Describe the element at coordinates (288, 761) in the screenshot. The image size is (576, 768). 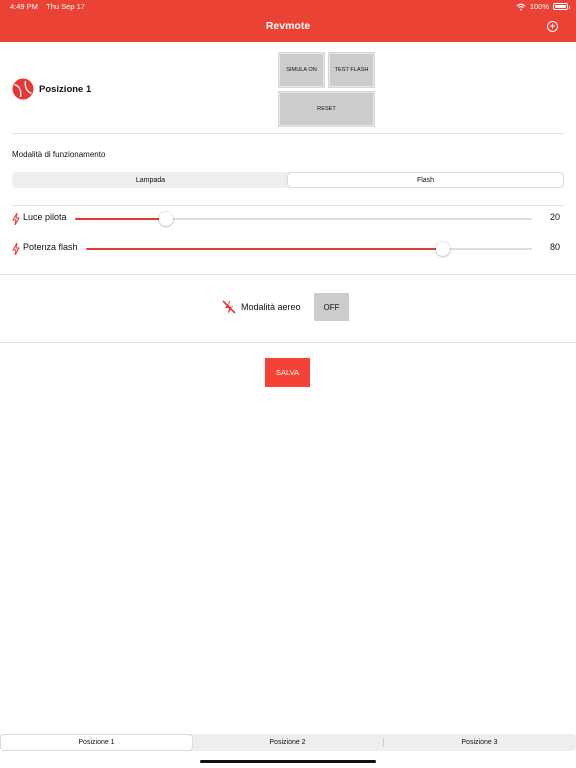
I see `home-indicator` at that location.